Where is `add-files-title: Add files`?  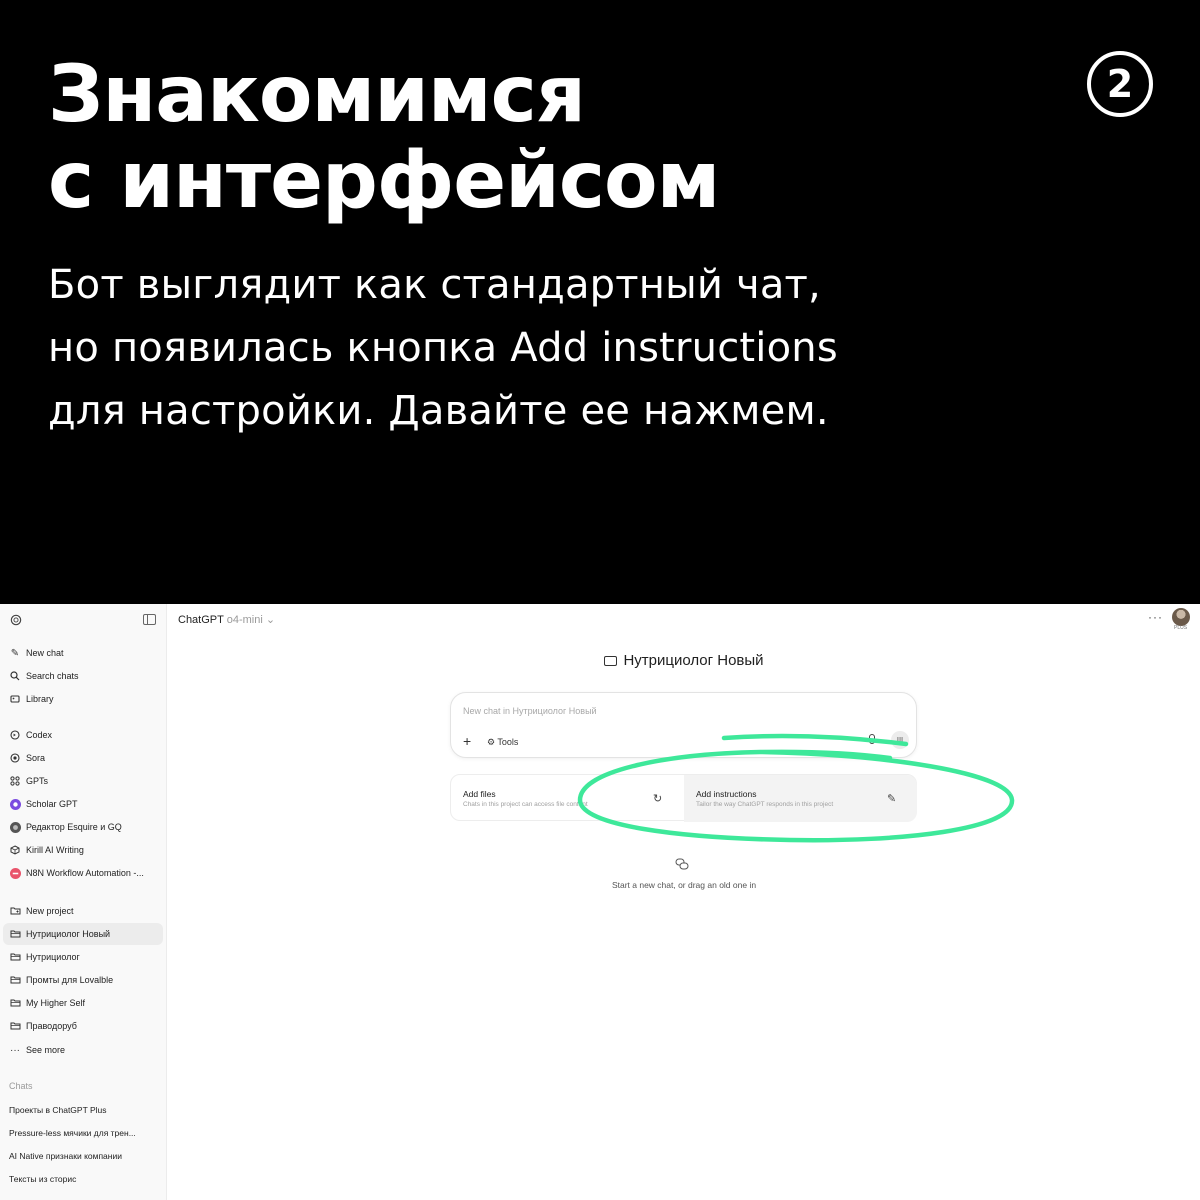 add-files-title: Add files is located at coordinates (479, 794).